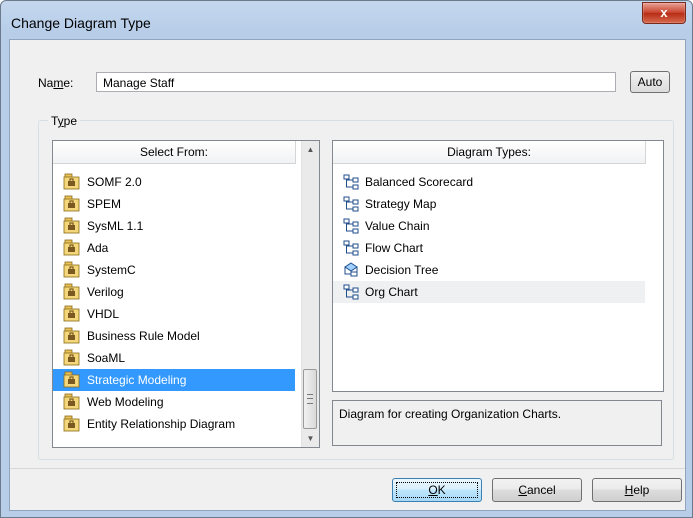 The width and height of the screenshot is (693, 518). What do you see at coordinates (419, 182) in the screenshot?
I see `diagram-type-label: Balanced Scorecard` at bounding box center [419, 182].